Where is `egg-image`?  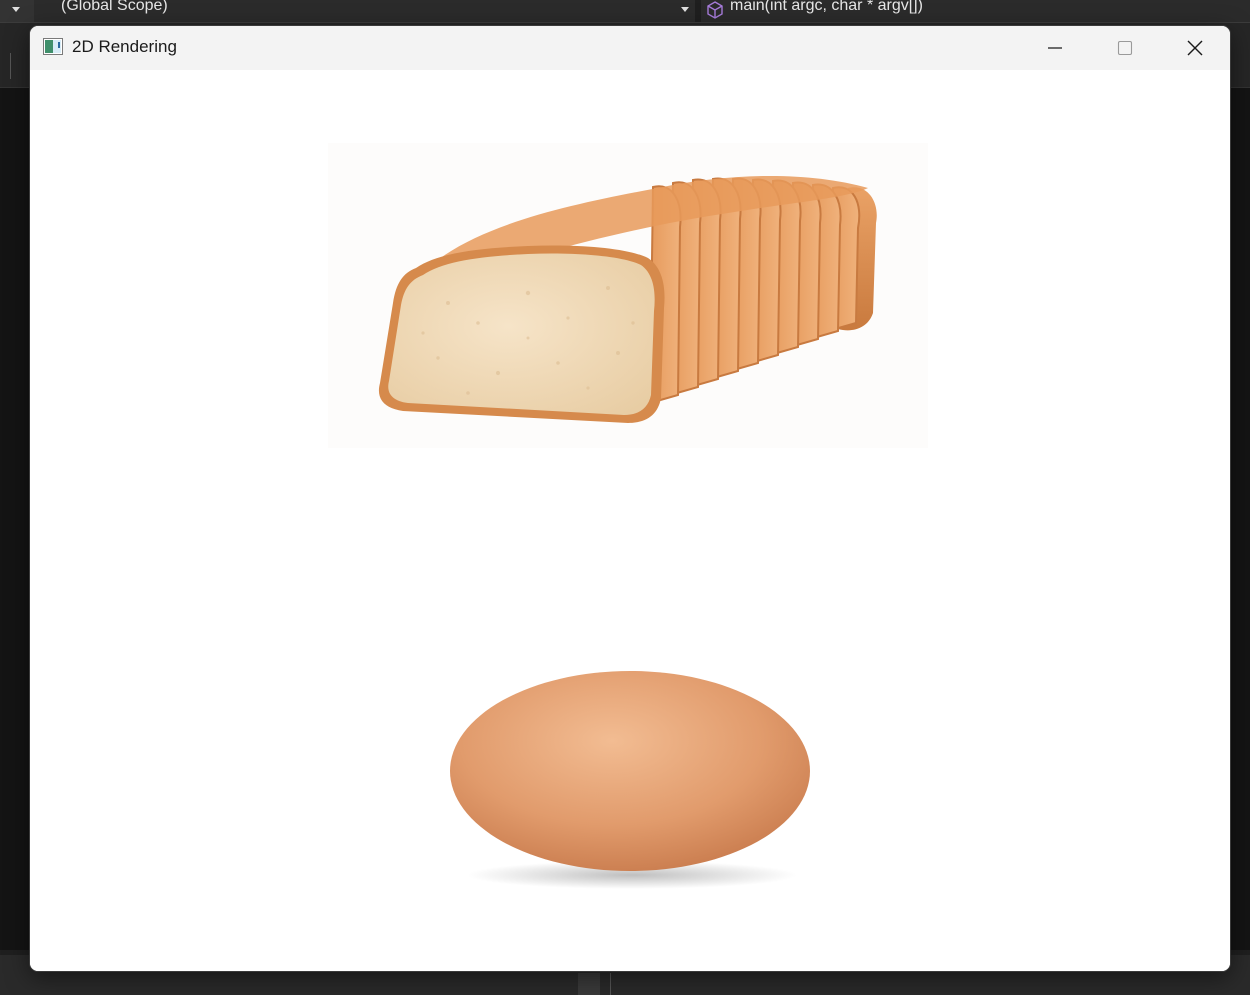 egg-image is located at coordinates (630, 780).